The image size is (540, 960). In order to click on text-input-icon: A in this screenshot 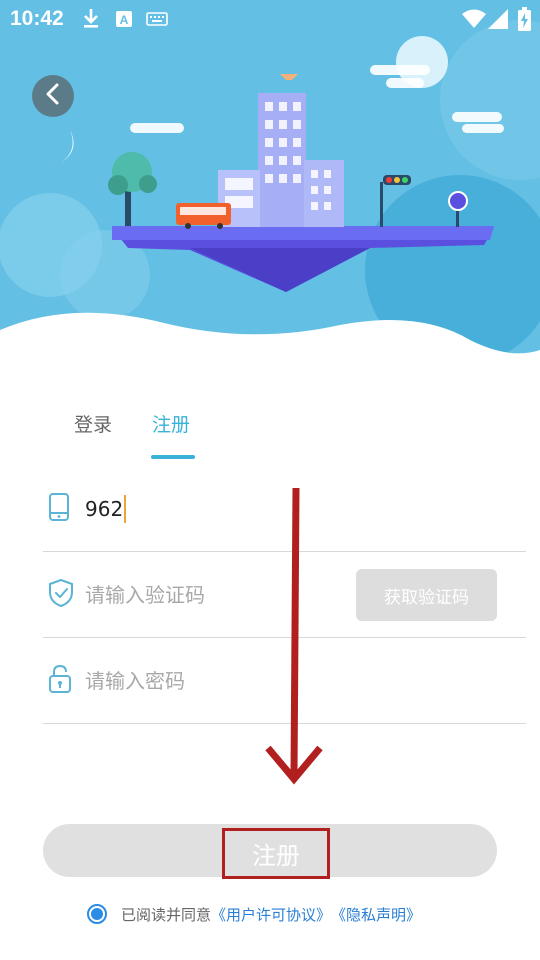, I will do `click(124, 21)`.